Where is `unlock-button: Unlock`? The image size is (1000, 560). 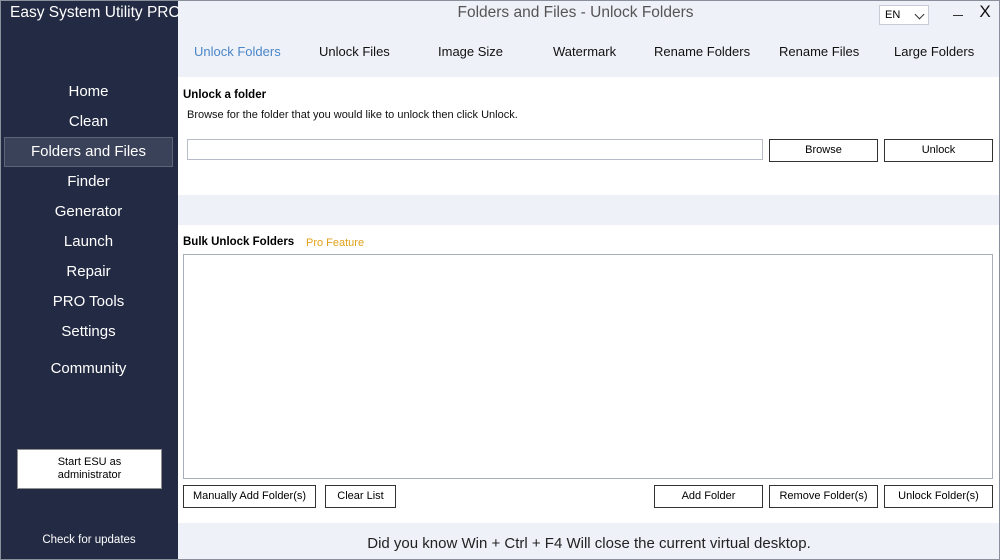 unlock-button: Unlock is located at coordinates (938, 150).